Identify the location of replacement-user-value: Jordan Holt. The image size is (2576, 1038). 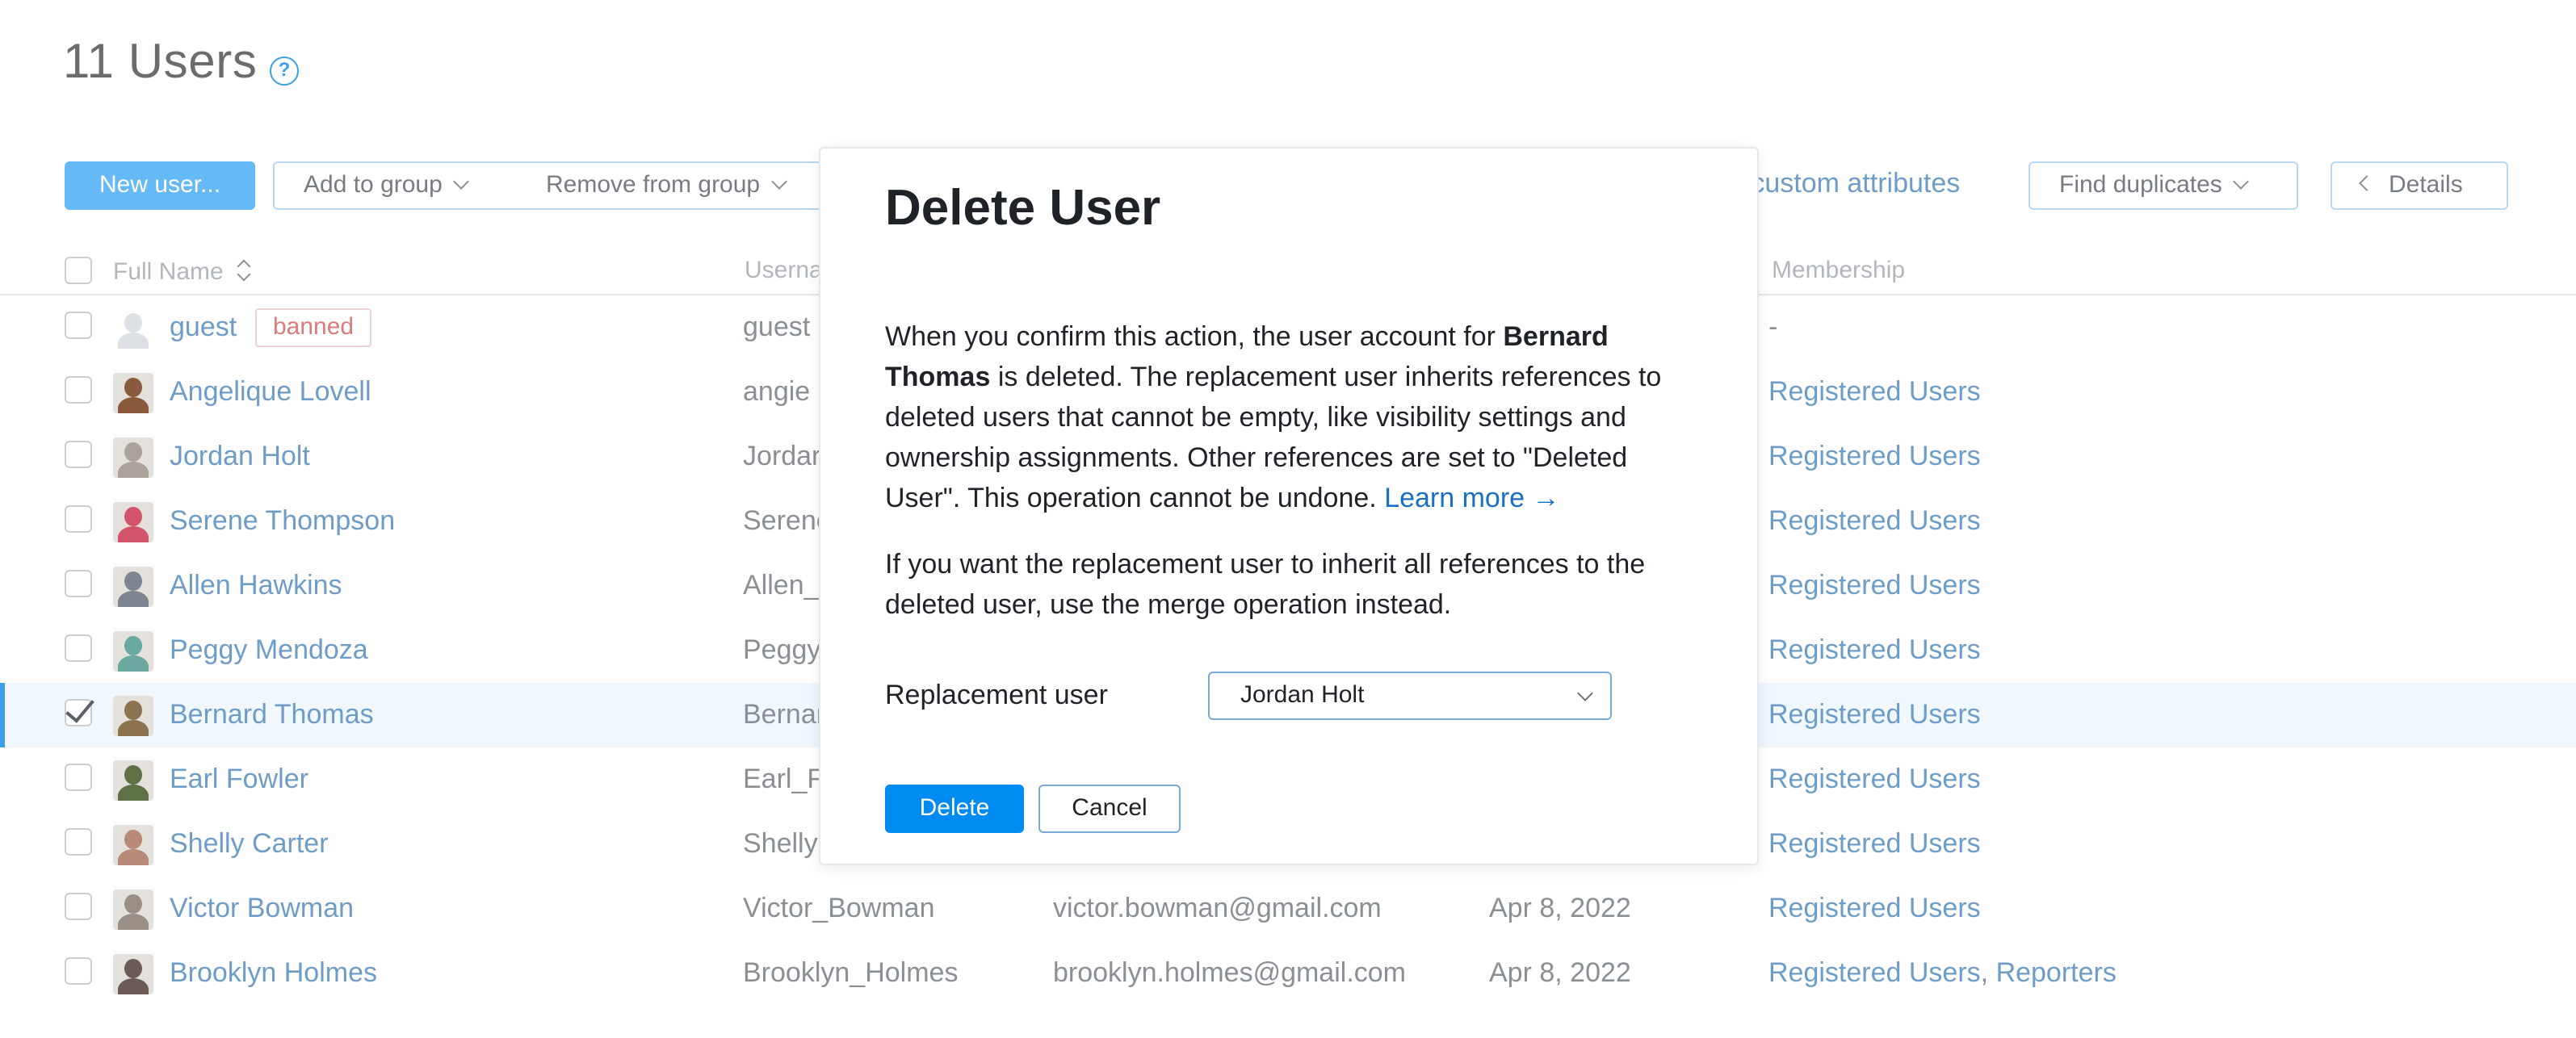
(1302, 695).